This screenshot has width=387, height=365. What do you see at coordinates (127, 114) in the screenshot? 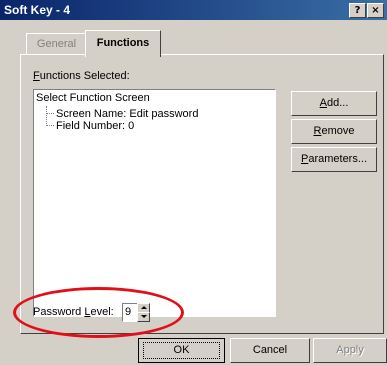
I see `tree-item-screen-name: Screen Name: Edit password` at bounding box center [127, 114].